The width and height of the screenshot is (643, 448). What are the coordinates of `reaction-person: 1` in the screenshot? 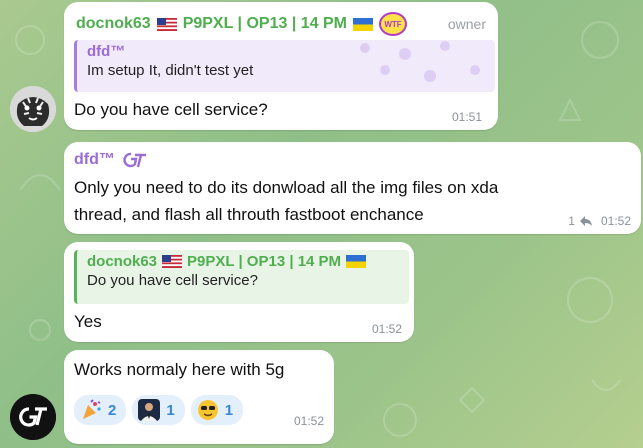 It's located at (158, 410).